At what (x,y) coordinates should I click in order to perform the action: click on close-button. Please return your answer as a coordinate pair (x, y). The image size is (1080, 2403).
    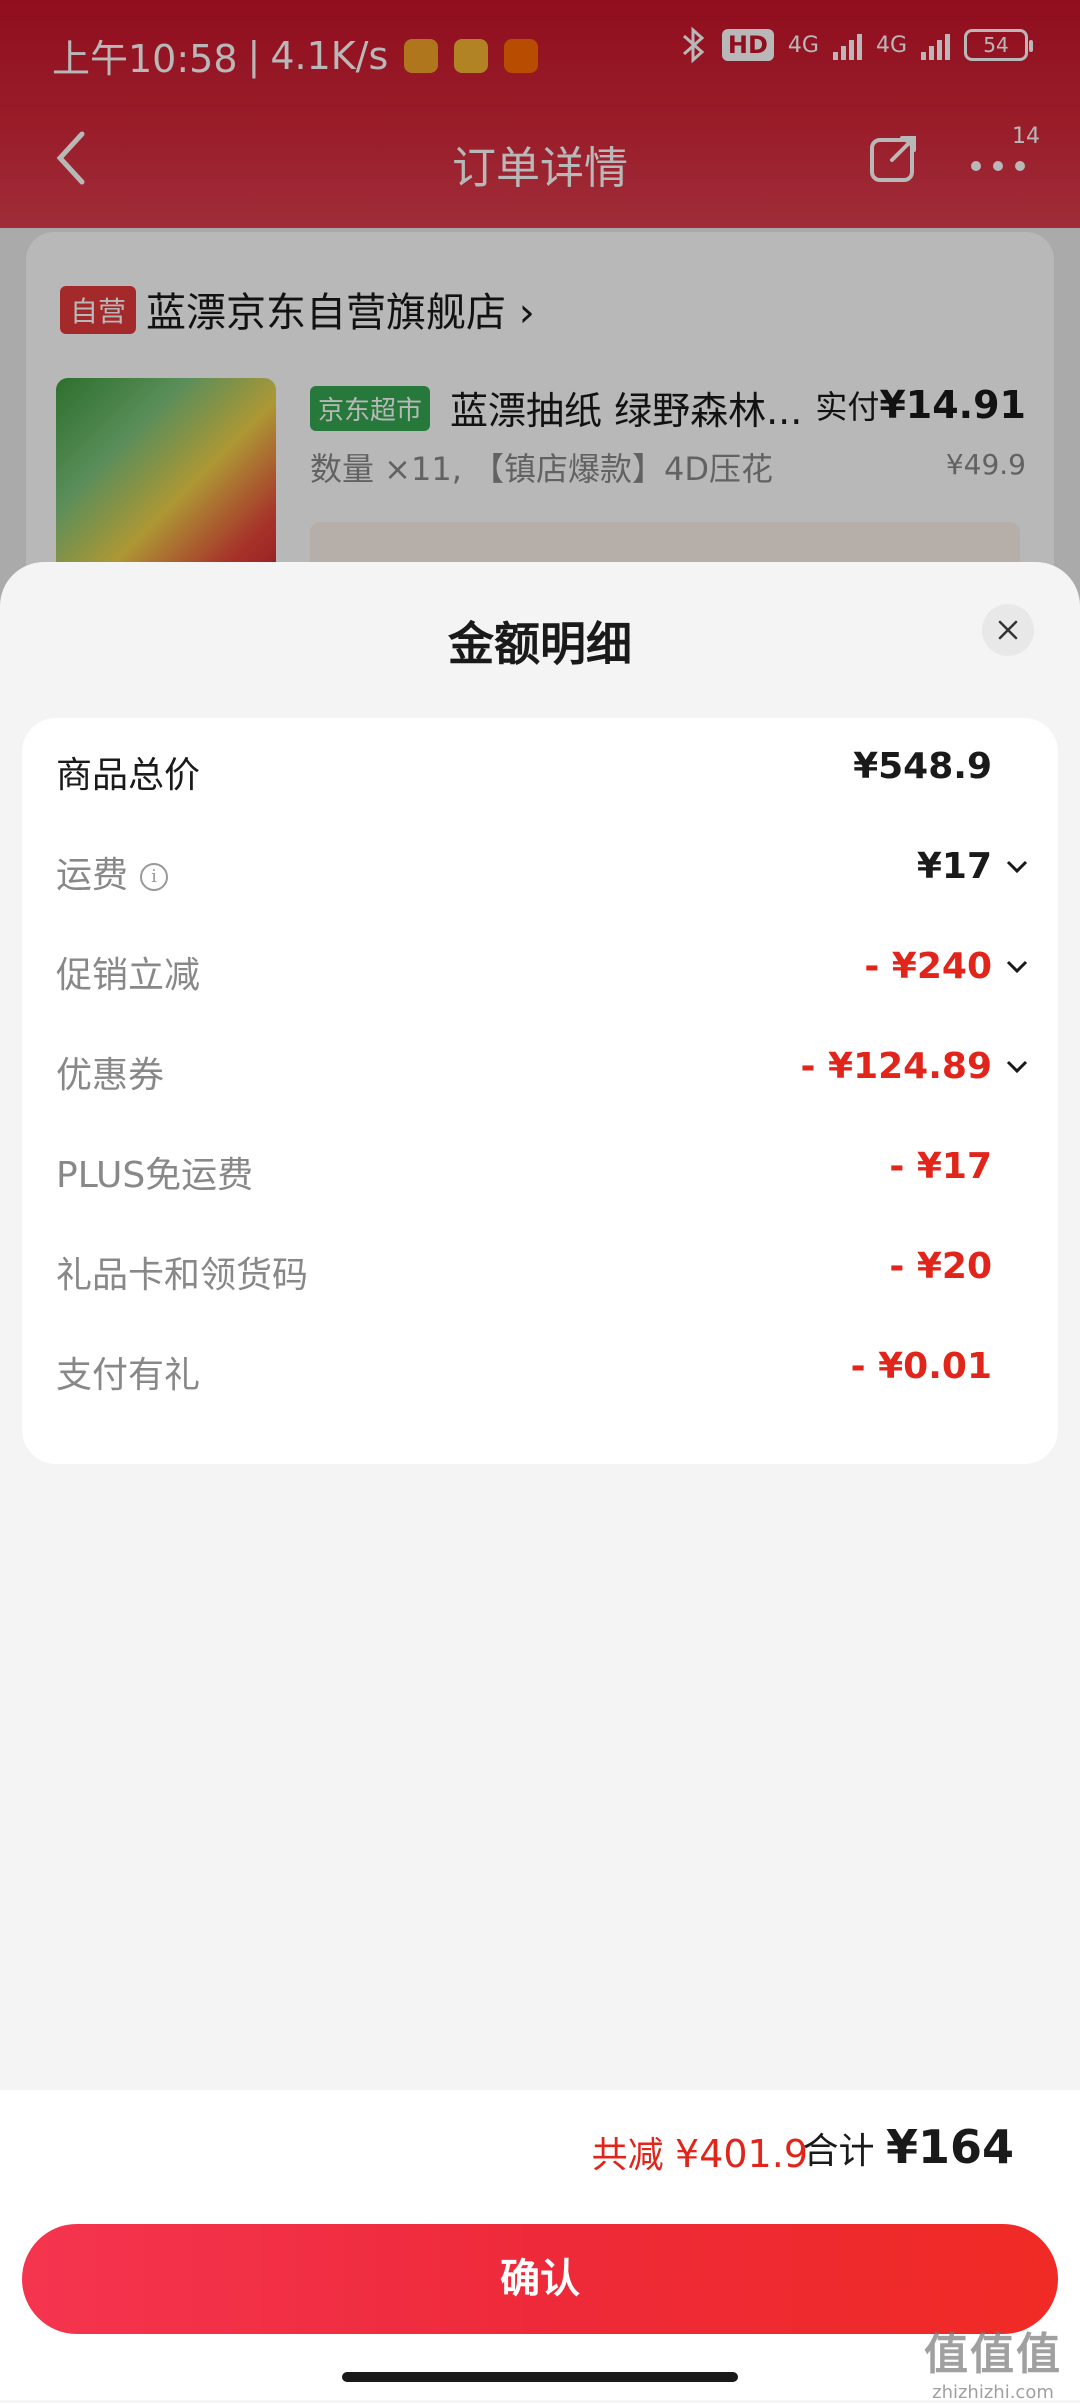
    Looking at the image, I should click on (1008, 630).